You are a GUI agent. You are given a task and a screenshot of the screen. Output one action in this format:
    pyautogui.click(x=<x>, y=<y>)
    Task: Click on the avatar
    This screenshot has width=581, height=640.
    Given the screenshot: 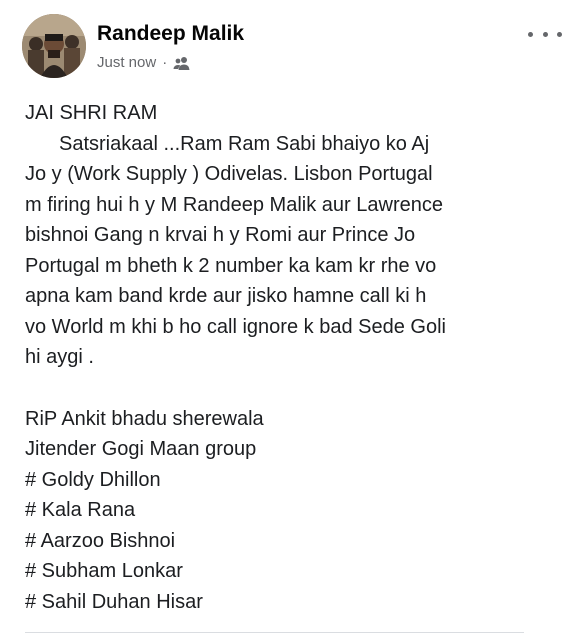 What is the action you would take?
    pyautogui.click(x=54, y=46)
    